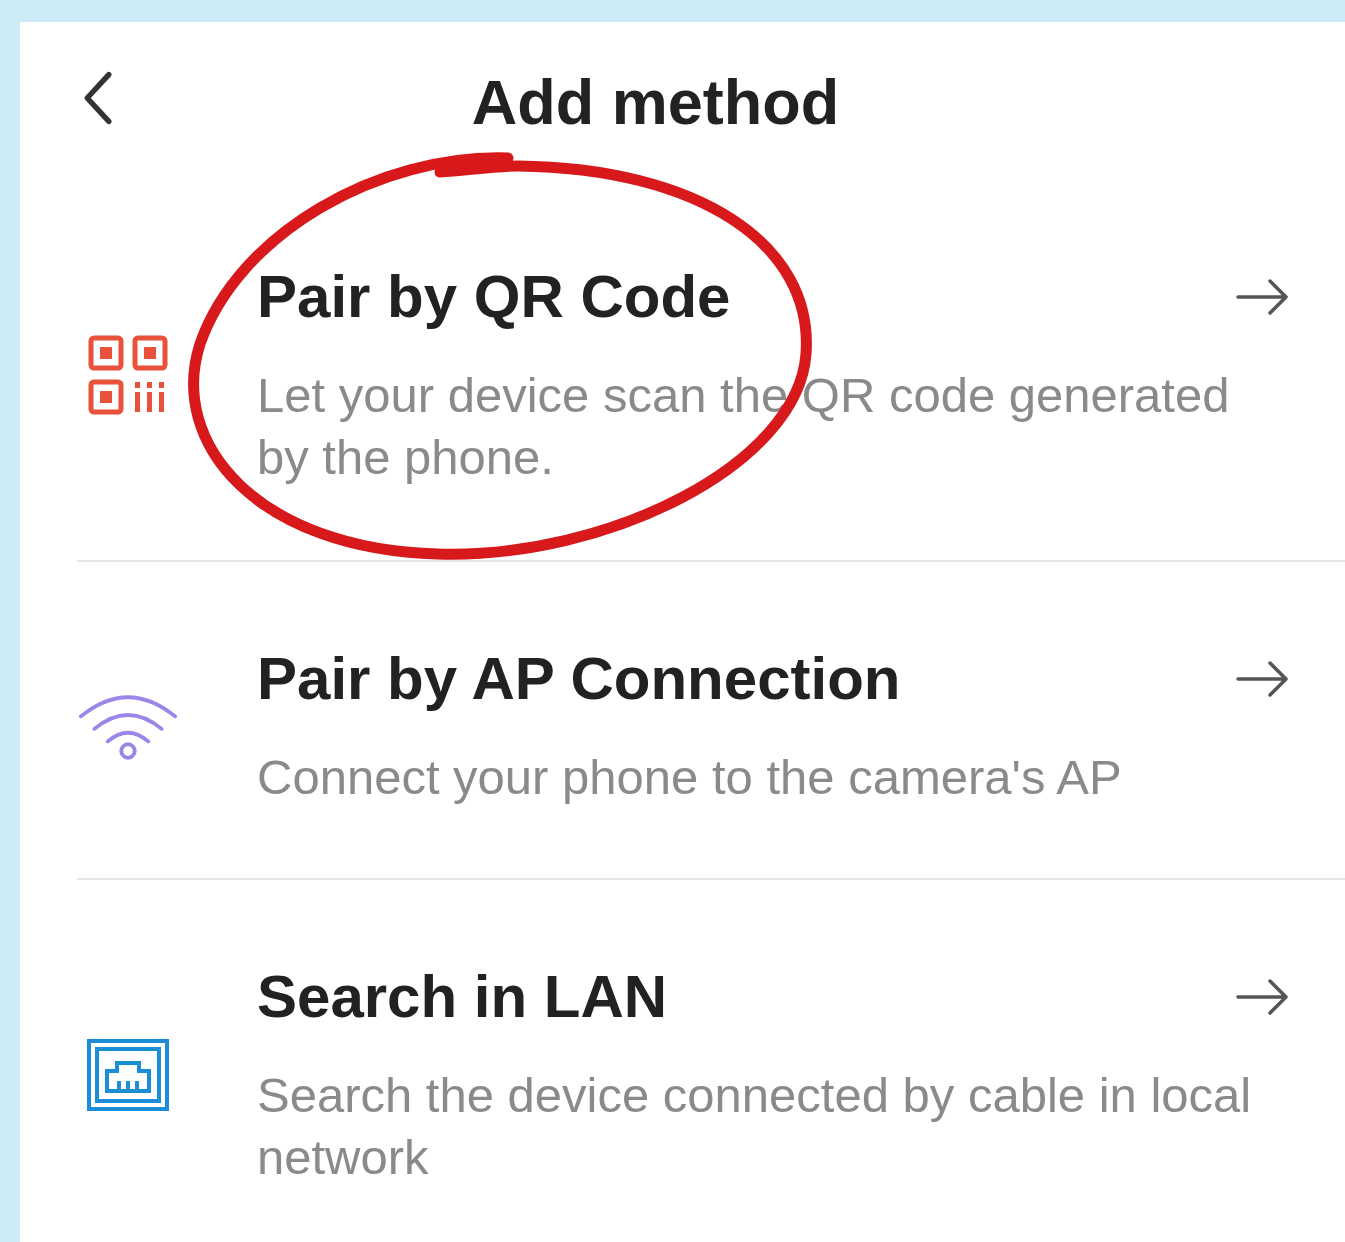 The height and width of the screenshot is (1242, 1345). Describe the element at coordinates (744, 426) in the screenshot. I see `method-description: Let your device scan the QR code generated by the phone.` at that location.